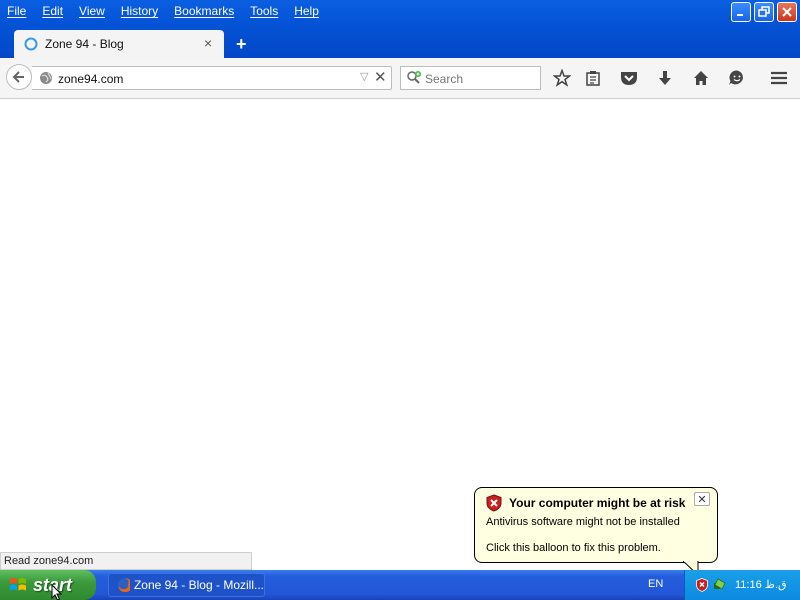 The width and height of the screenshot is (800, 600). Describe the element at coordinates (470, 78) in the screenshot. I see `search-bar: Search` at that location.